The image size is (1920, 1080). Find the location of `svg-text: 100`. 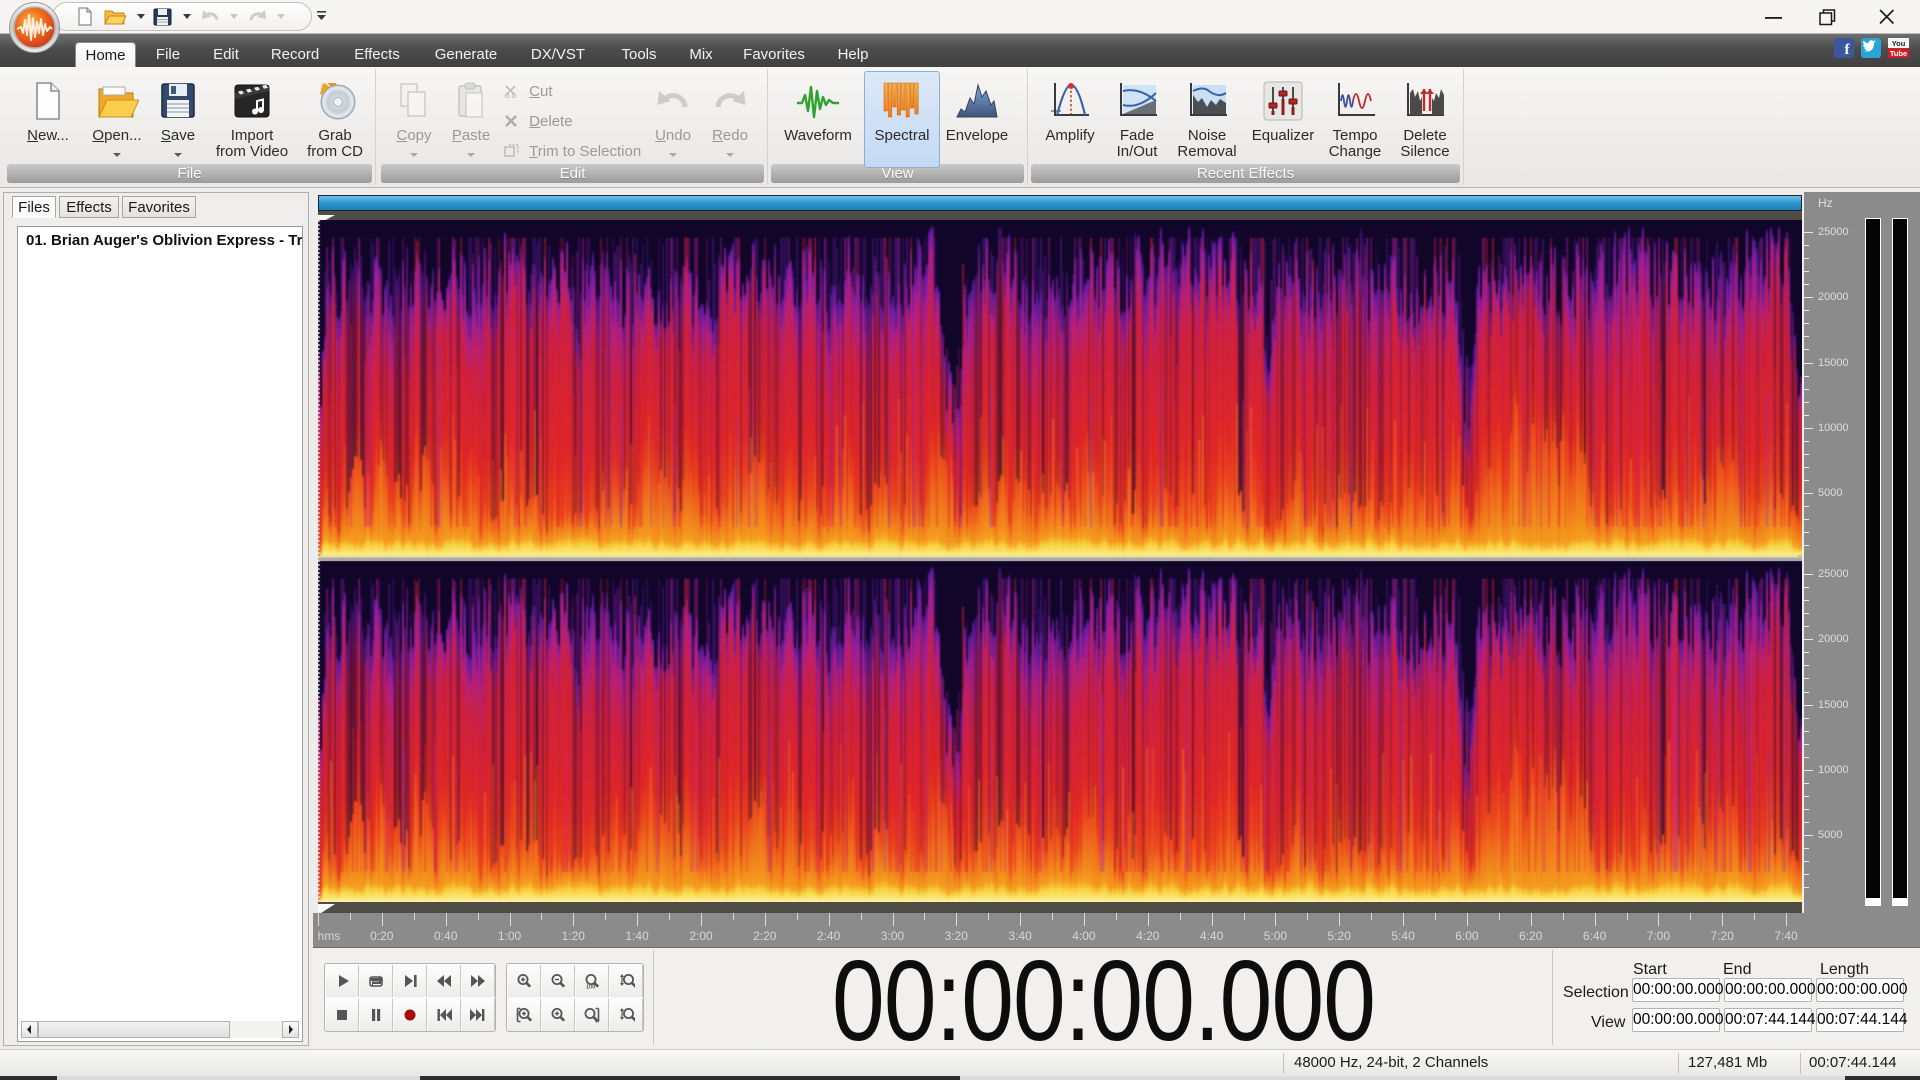

svg-text: 100 is located at coordinates (590, 987).